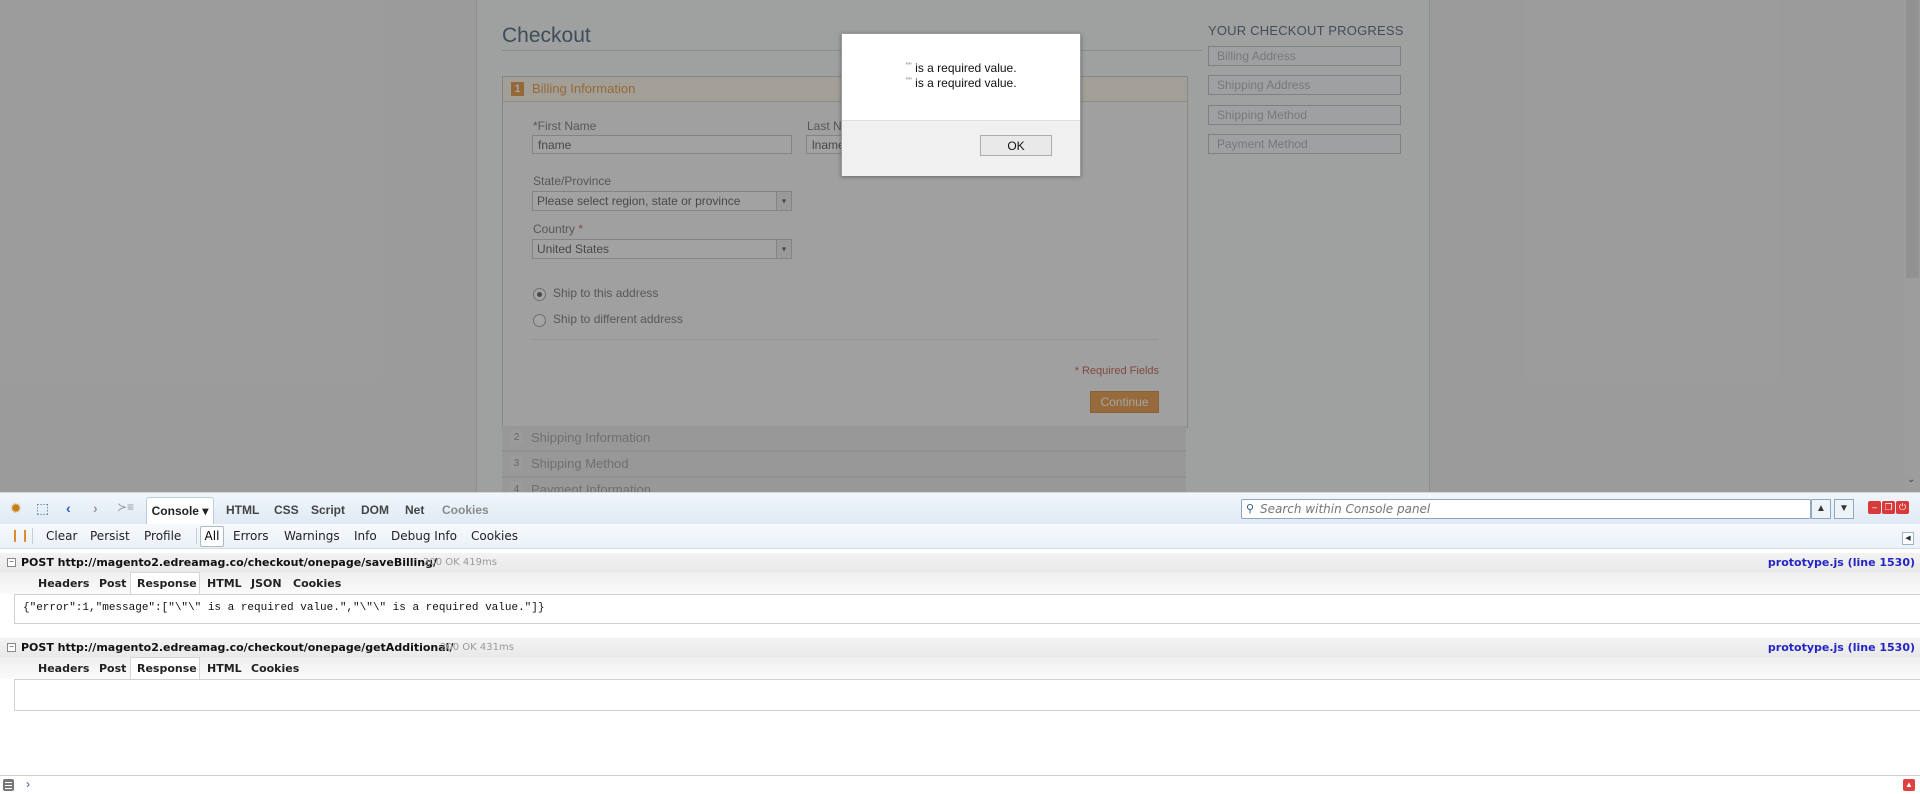 This screenshot has height=794, width=1920. What do you see at coordinates (960, 668) in the screenshot?
I see `request-tabs: Headers Post Response HTML Cookies` at bounding box center [960, 668].